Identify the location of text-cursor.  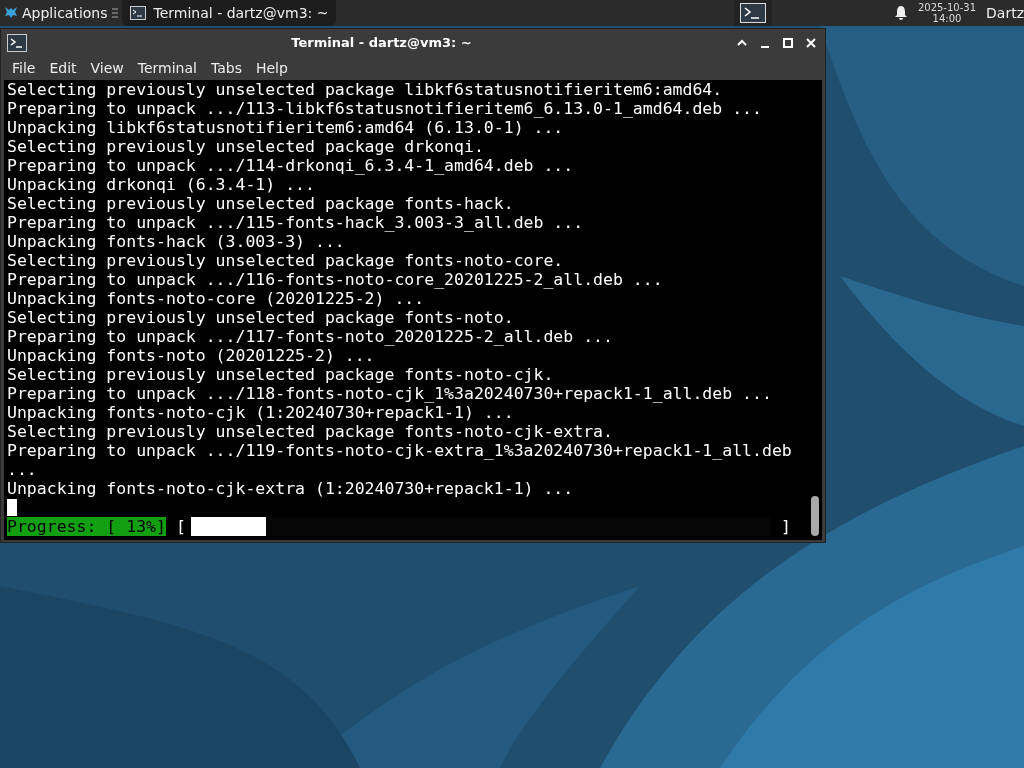
(12, 507).